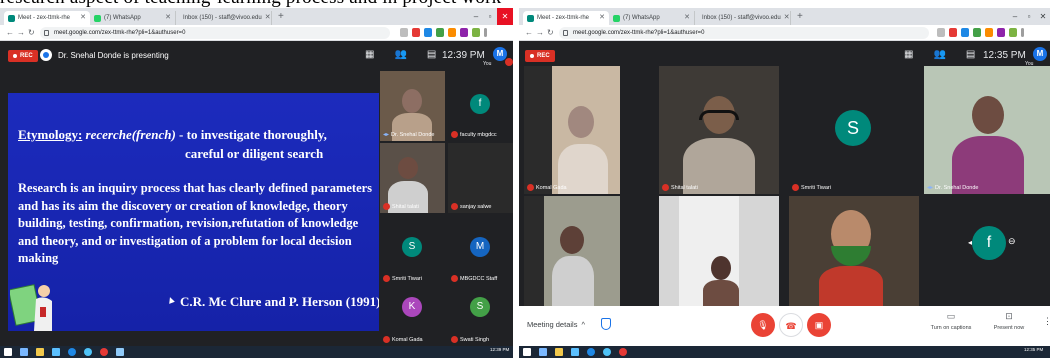  Describe the element at coordinates (1012, 241) in the screenshot. I see `options-icon: ⊖` at that location.